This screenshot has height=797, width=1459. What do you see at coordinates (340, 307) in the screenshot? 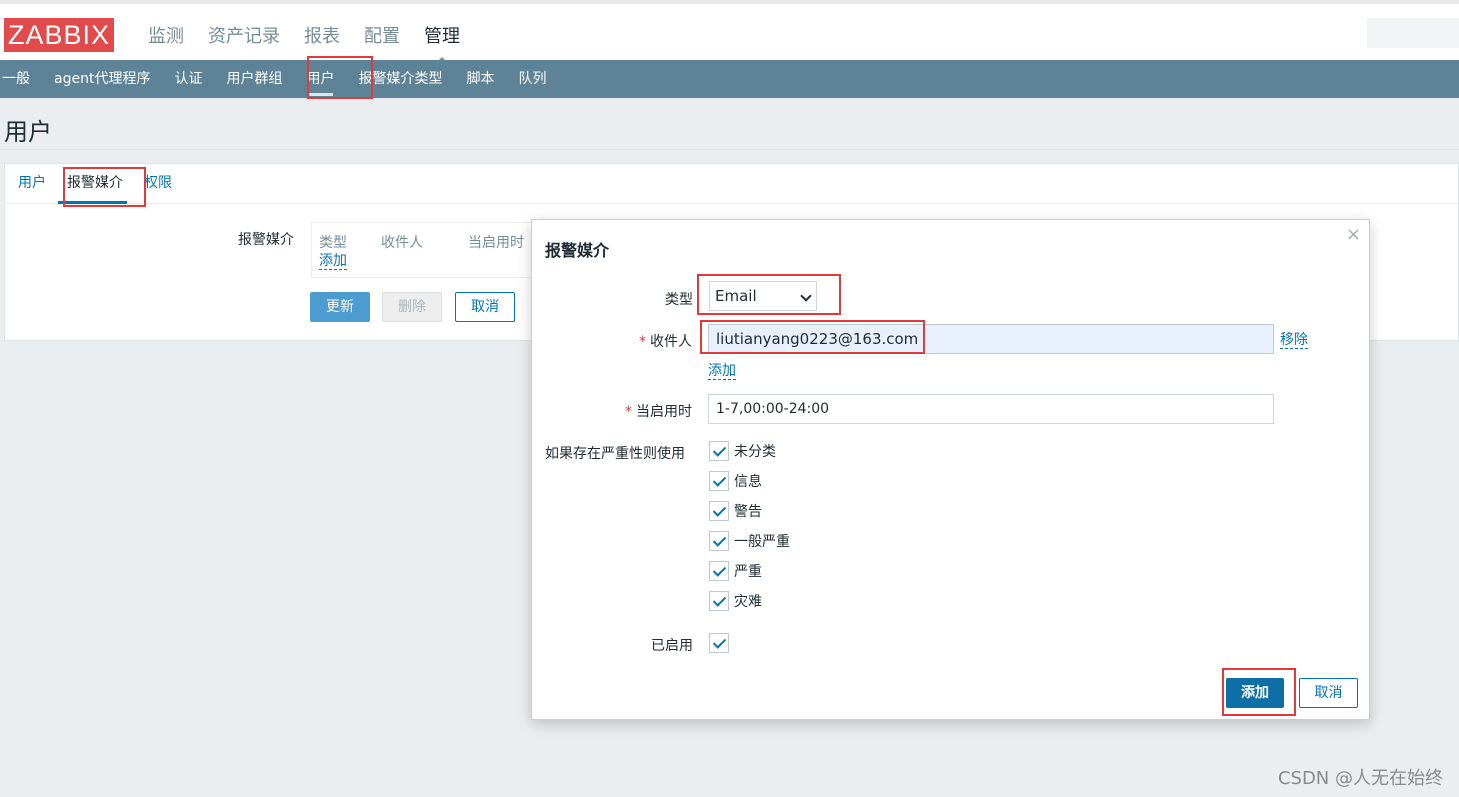
I see `update-button: 更新` at bounding box center [340, 307].